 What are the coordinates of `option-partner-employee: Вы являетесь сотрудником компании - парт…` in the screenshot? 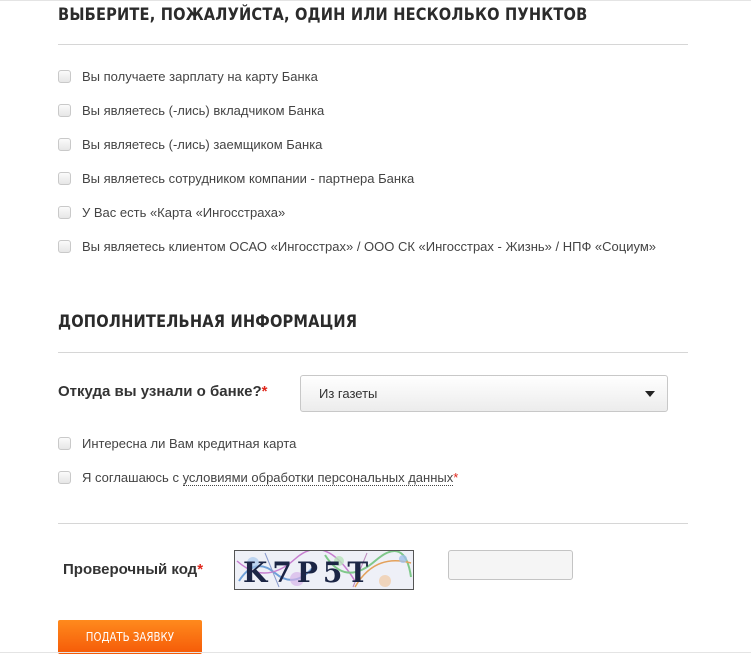 It's located at (236, 178).